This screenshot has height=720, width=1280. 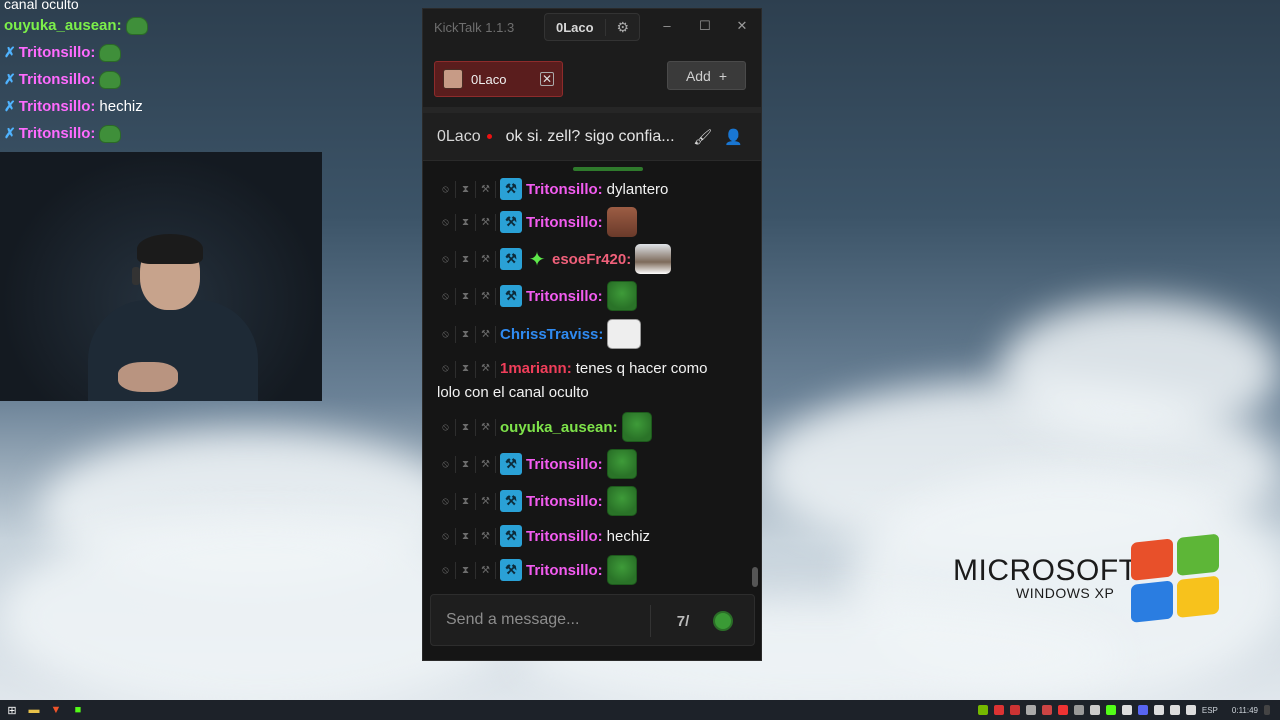 I want to click on minimize-button: –, so click(x=667, y=25).